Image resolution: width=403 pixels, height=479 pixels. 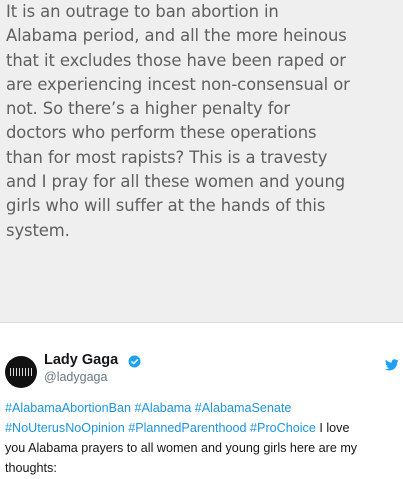 I want to click on notes-line: not. So there’s a higher penalty for, so click(x=148, y=109).